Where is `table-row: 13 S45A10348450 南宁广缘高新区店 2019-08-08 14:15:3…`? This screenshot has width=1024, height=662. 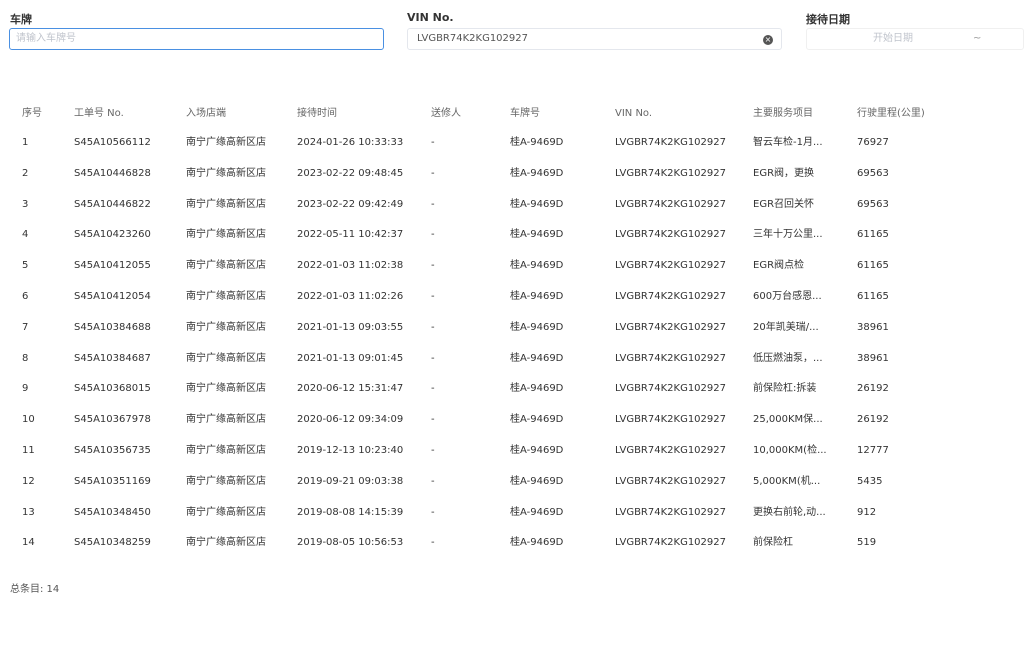 table-row: 13 S45A10348450 南宁广缘高新区店 2019-08-08 14:15:3… is located at coordinates (512, 513).